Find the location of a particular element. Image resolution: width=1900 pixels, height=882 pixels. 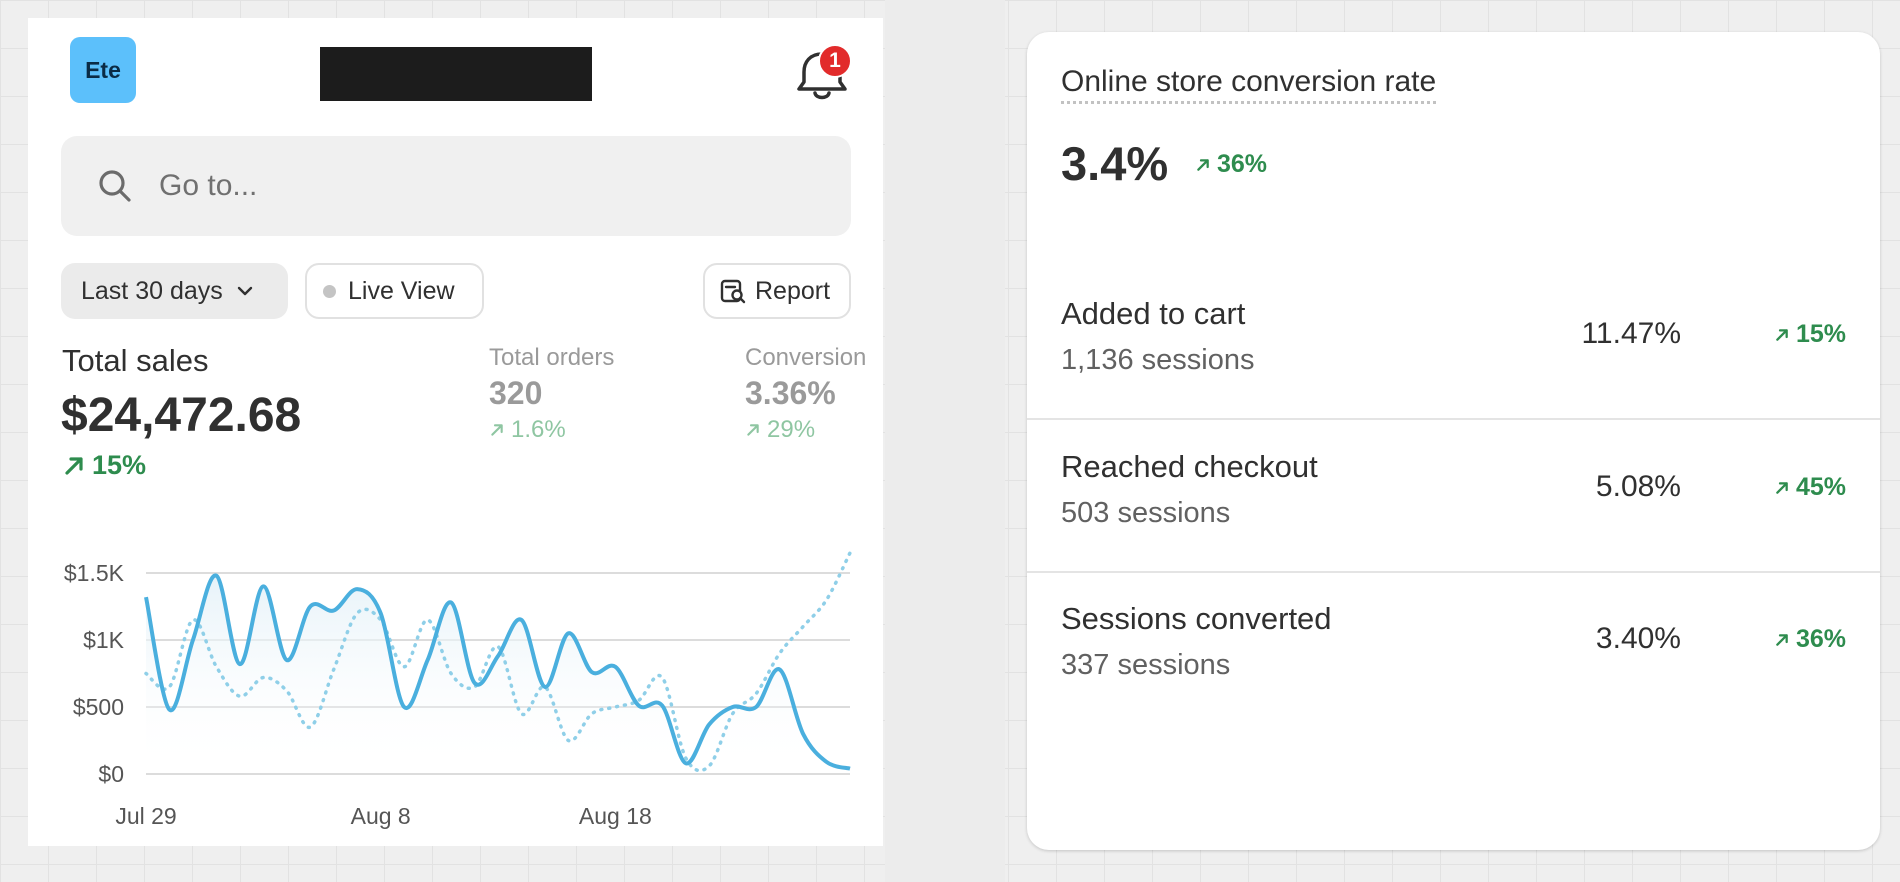

funnel-rate: 11.47% is located at coordinates (1631, 333).